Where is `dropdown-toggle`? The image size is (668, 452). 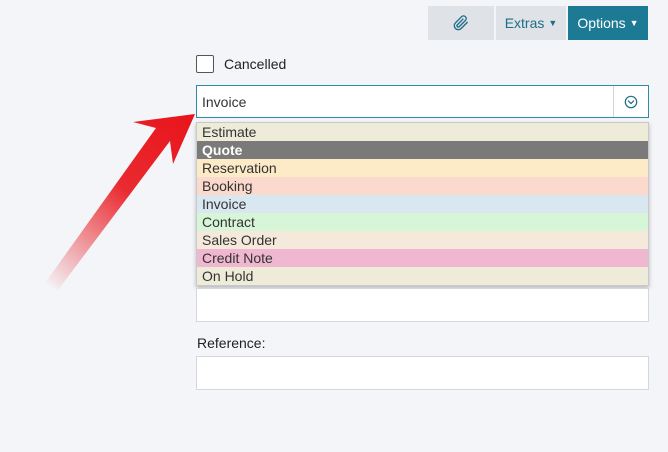
dropdown-toggle is located at coordinates (630, 101).